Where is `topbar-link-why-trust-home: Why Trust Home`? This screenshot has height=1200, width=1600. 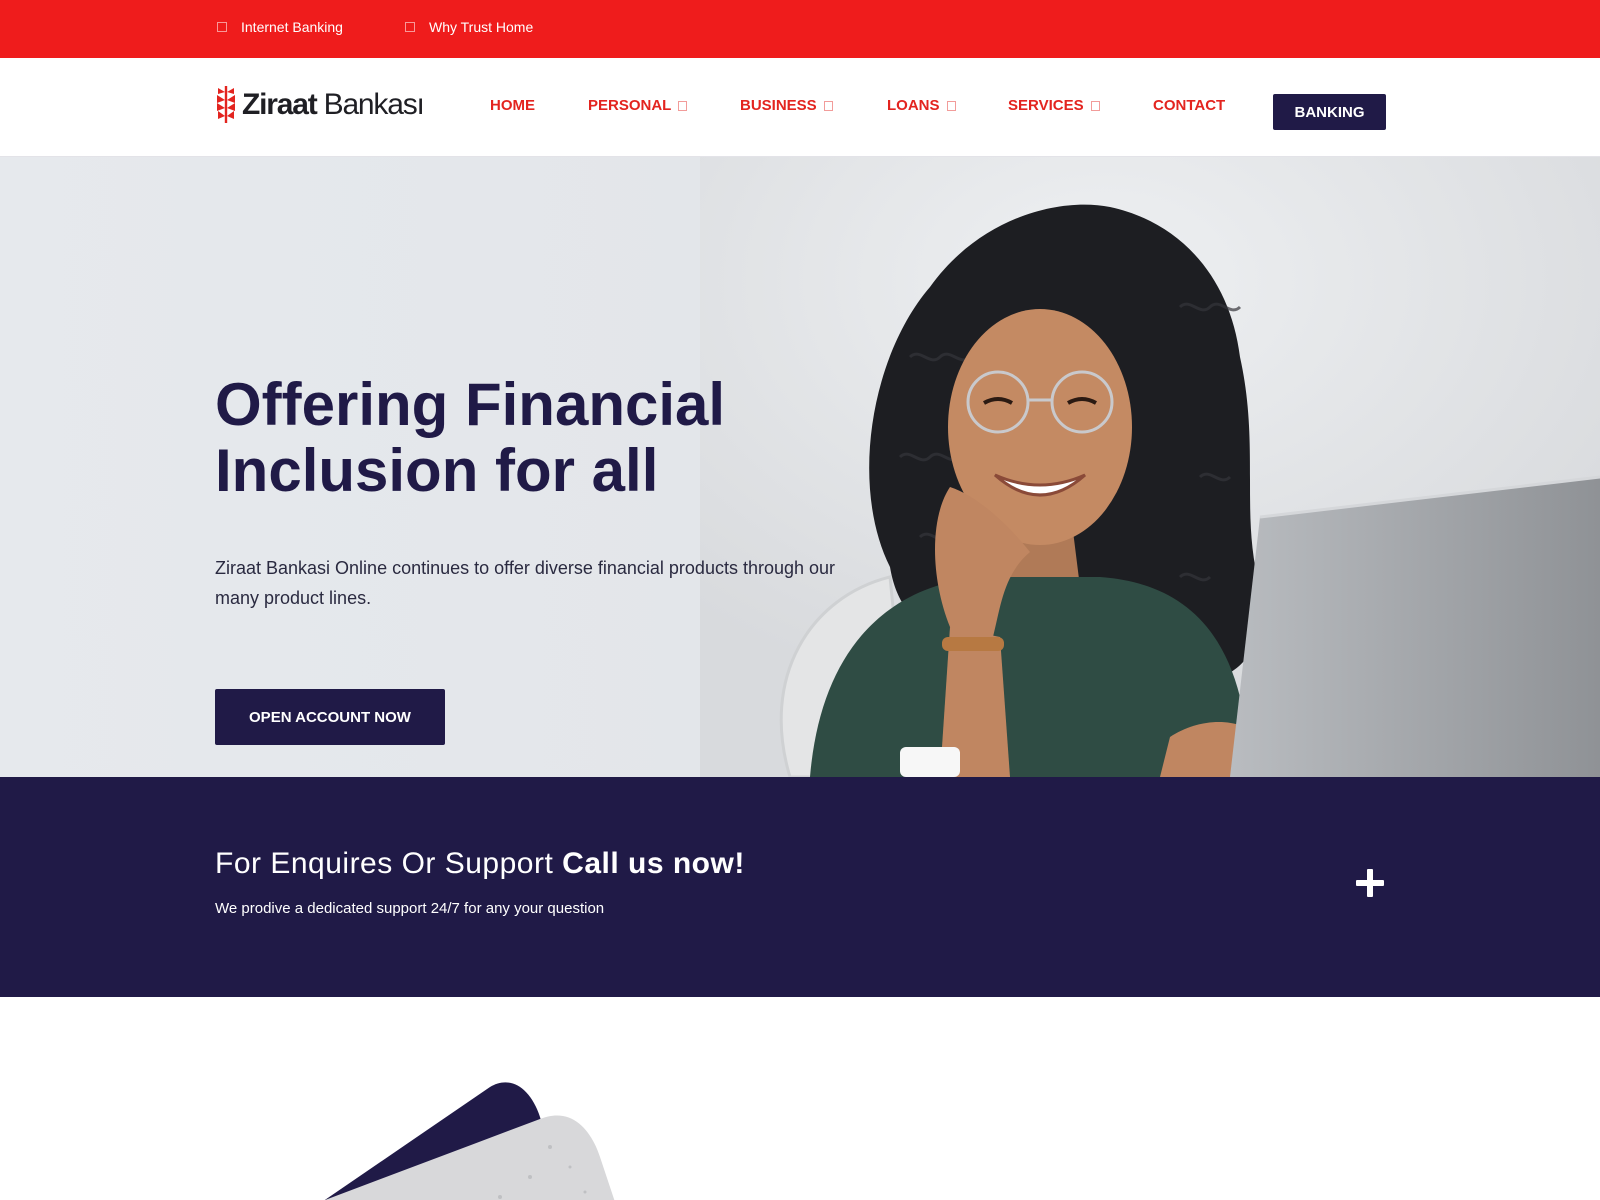 topbar-link-why-trust-home: Why Trust Home is located at coordinates (469, 27).